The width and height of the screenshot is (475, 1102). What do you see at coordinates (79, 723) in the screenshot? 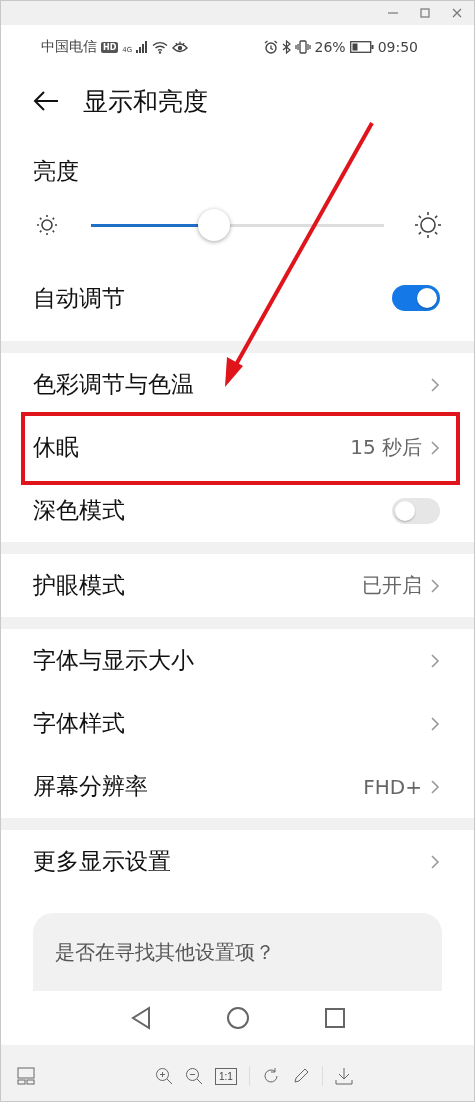
I see `setting-label: 字体样式` at bounding box center [79, 723].